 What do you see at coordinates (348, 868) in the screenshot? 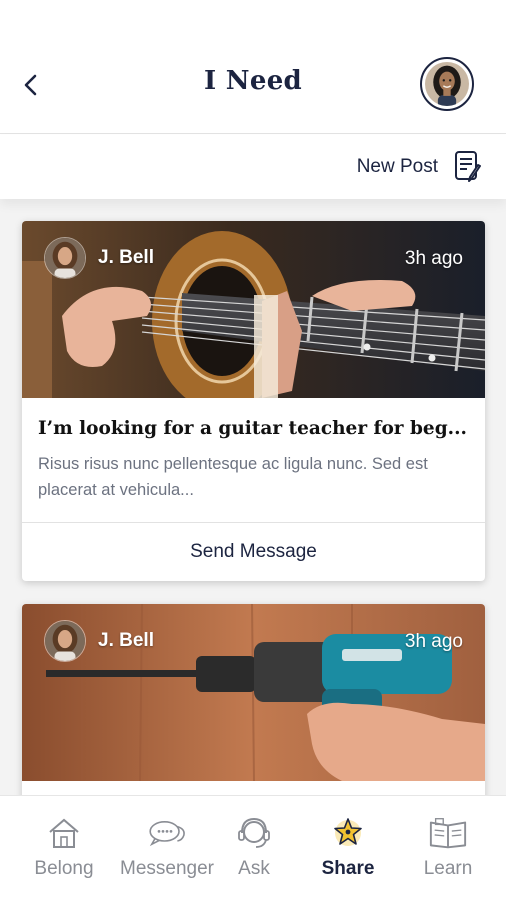
I see `tab-label: Share` at bounding box center [348, 868].